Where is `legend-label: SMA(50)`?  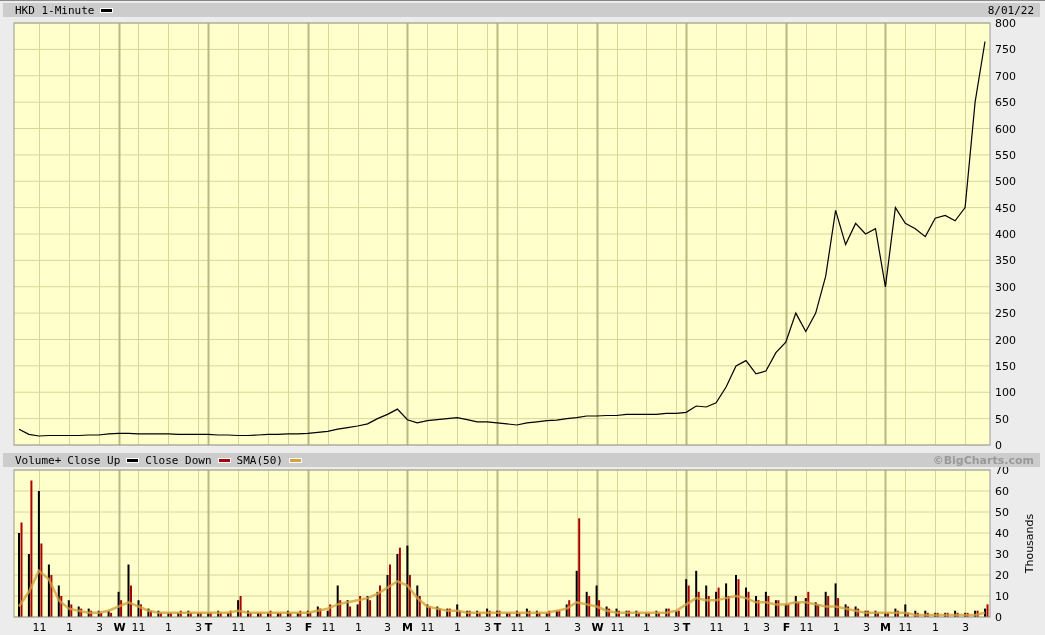
legend-label: SMA(50) is located at coordinates (259, 460).